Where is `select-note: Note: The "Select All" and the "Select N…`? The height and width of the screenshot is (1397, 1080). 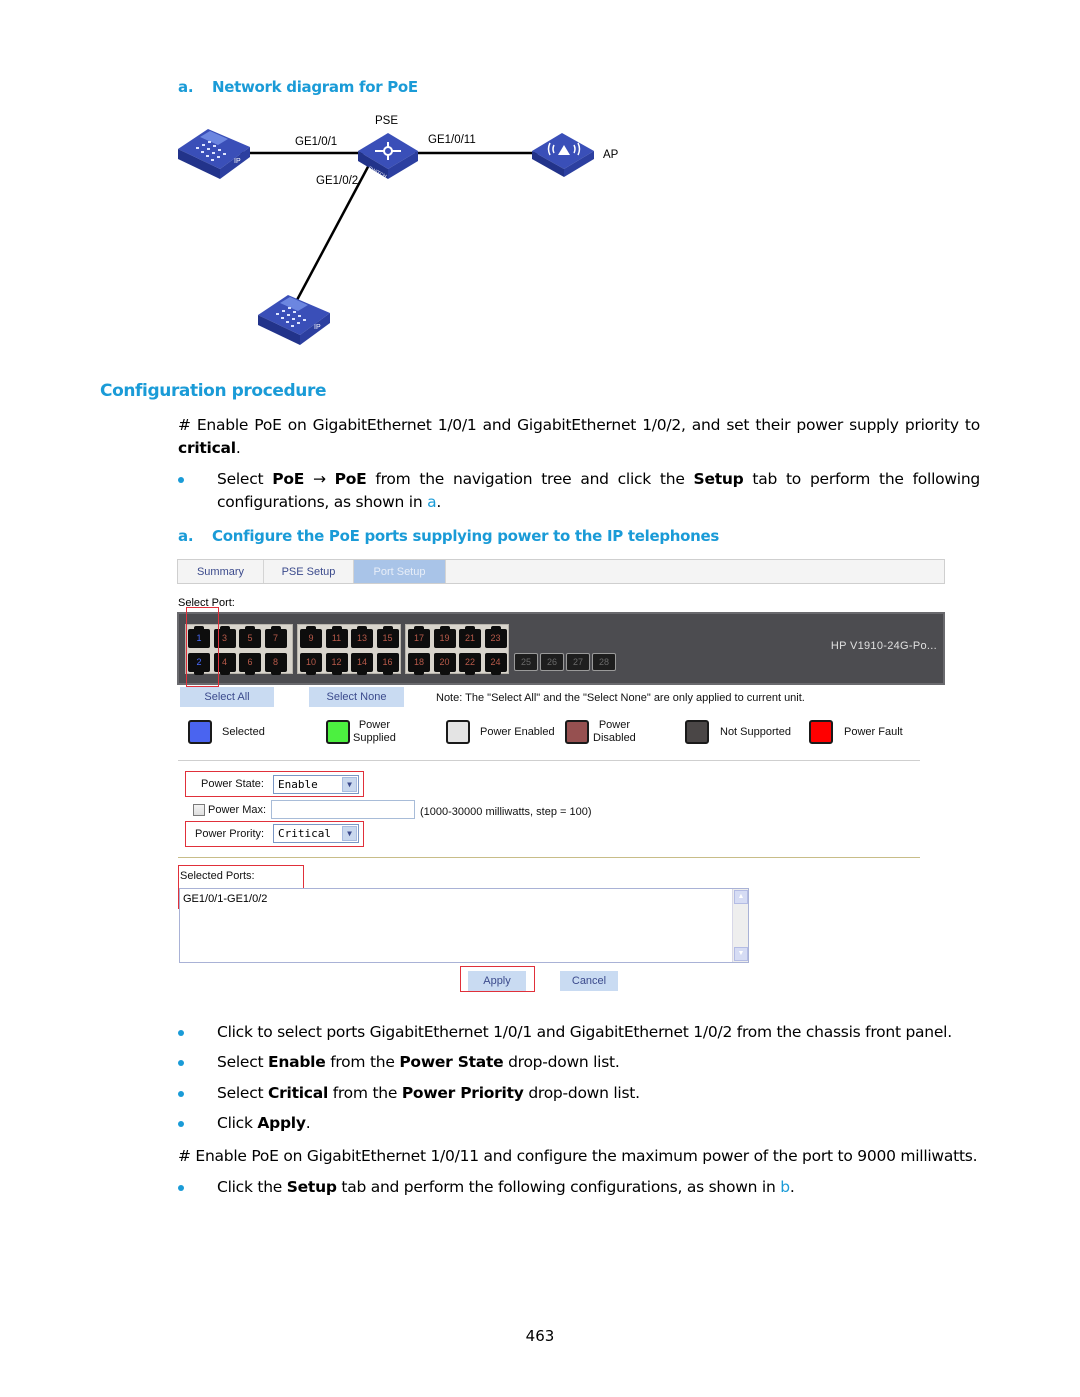
select-note: Note: The "Select All" and the "Select N… is located at coordinates (620, 698).